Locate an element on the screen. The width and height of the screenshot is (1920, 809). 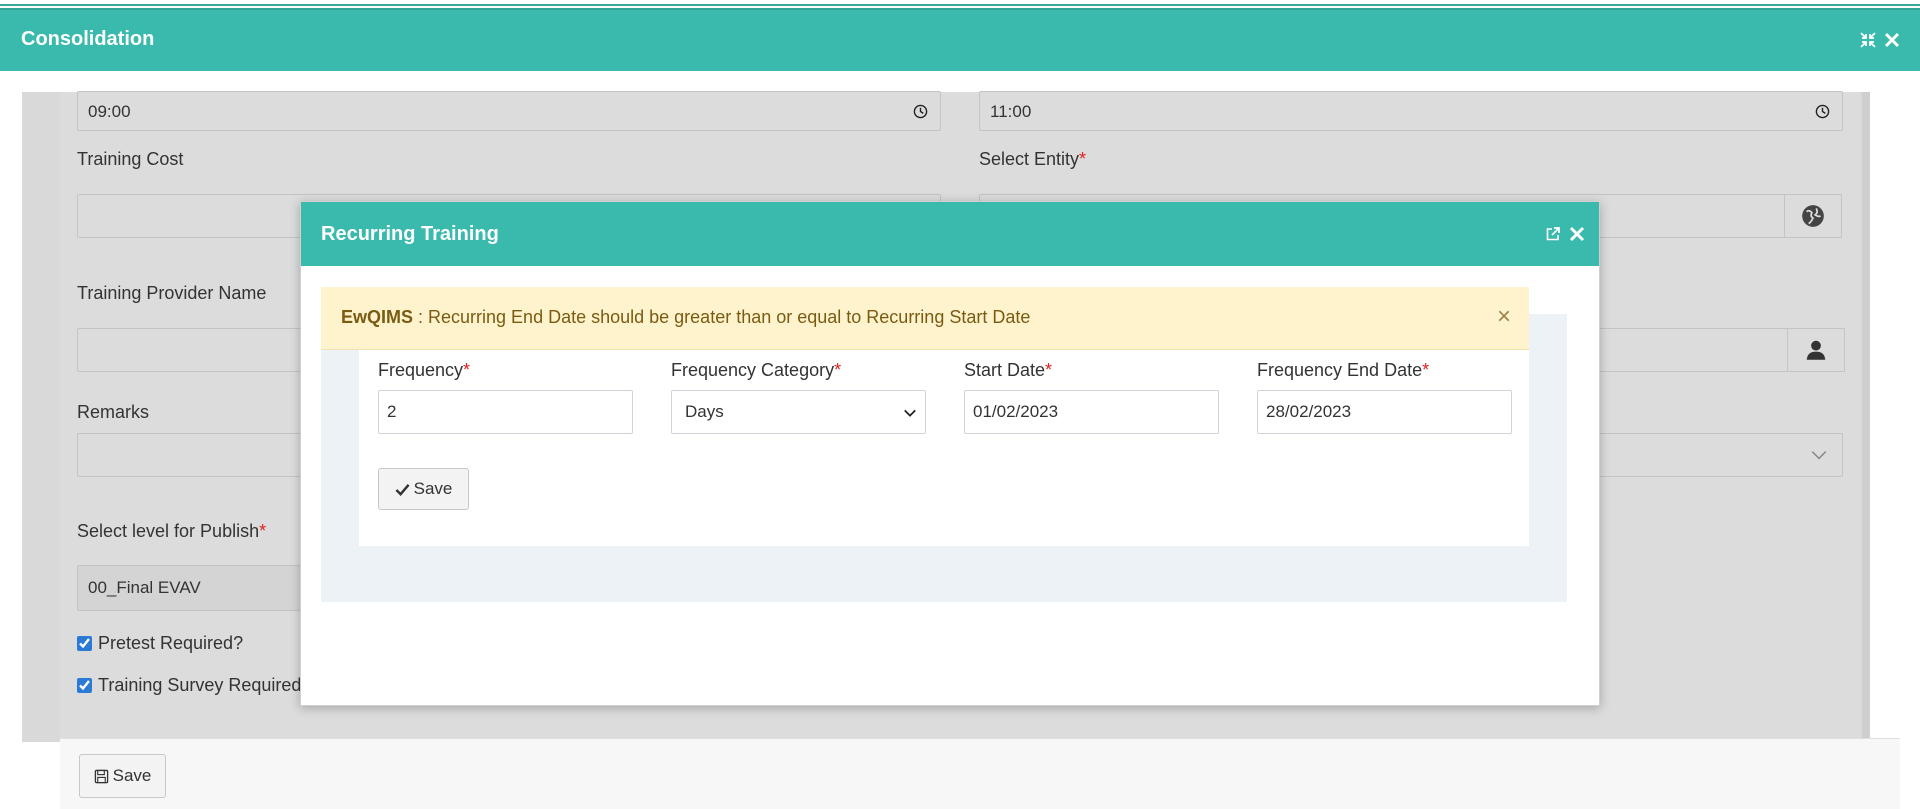
dialog-header: Recurring Training is located at coordinates (950, 234).